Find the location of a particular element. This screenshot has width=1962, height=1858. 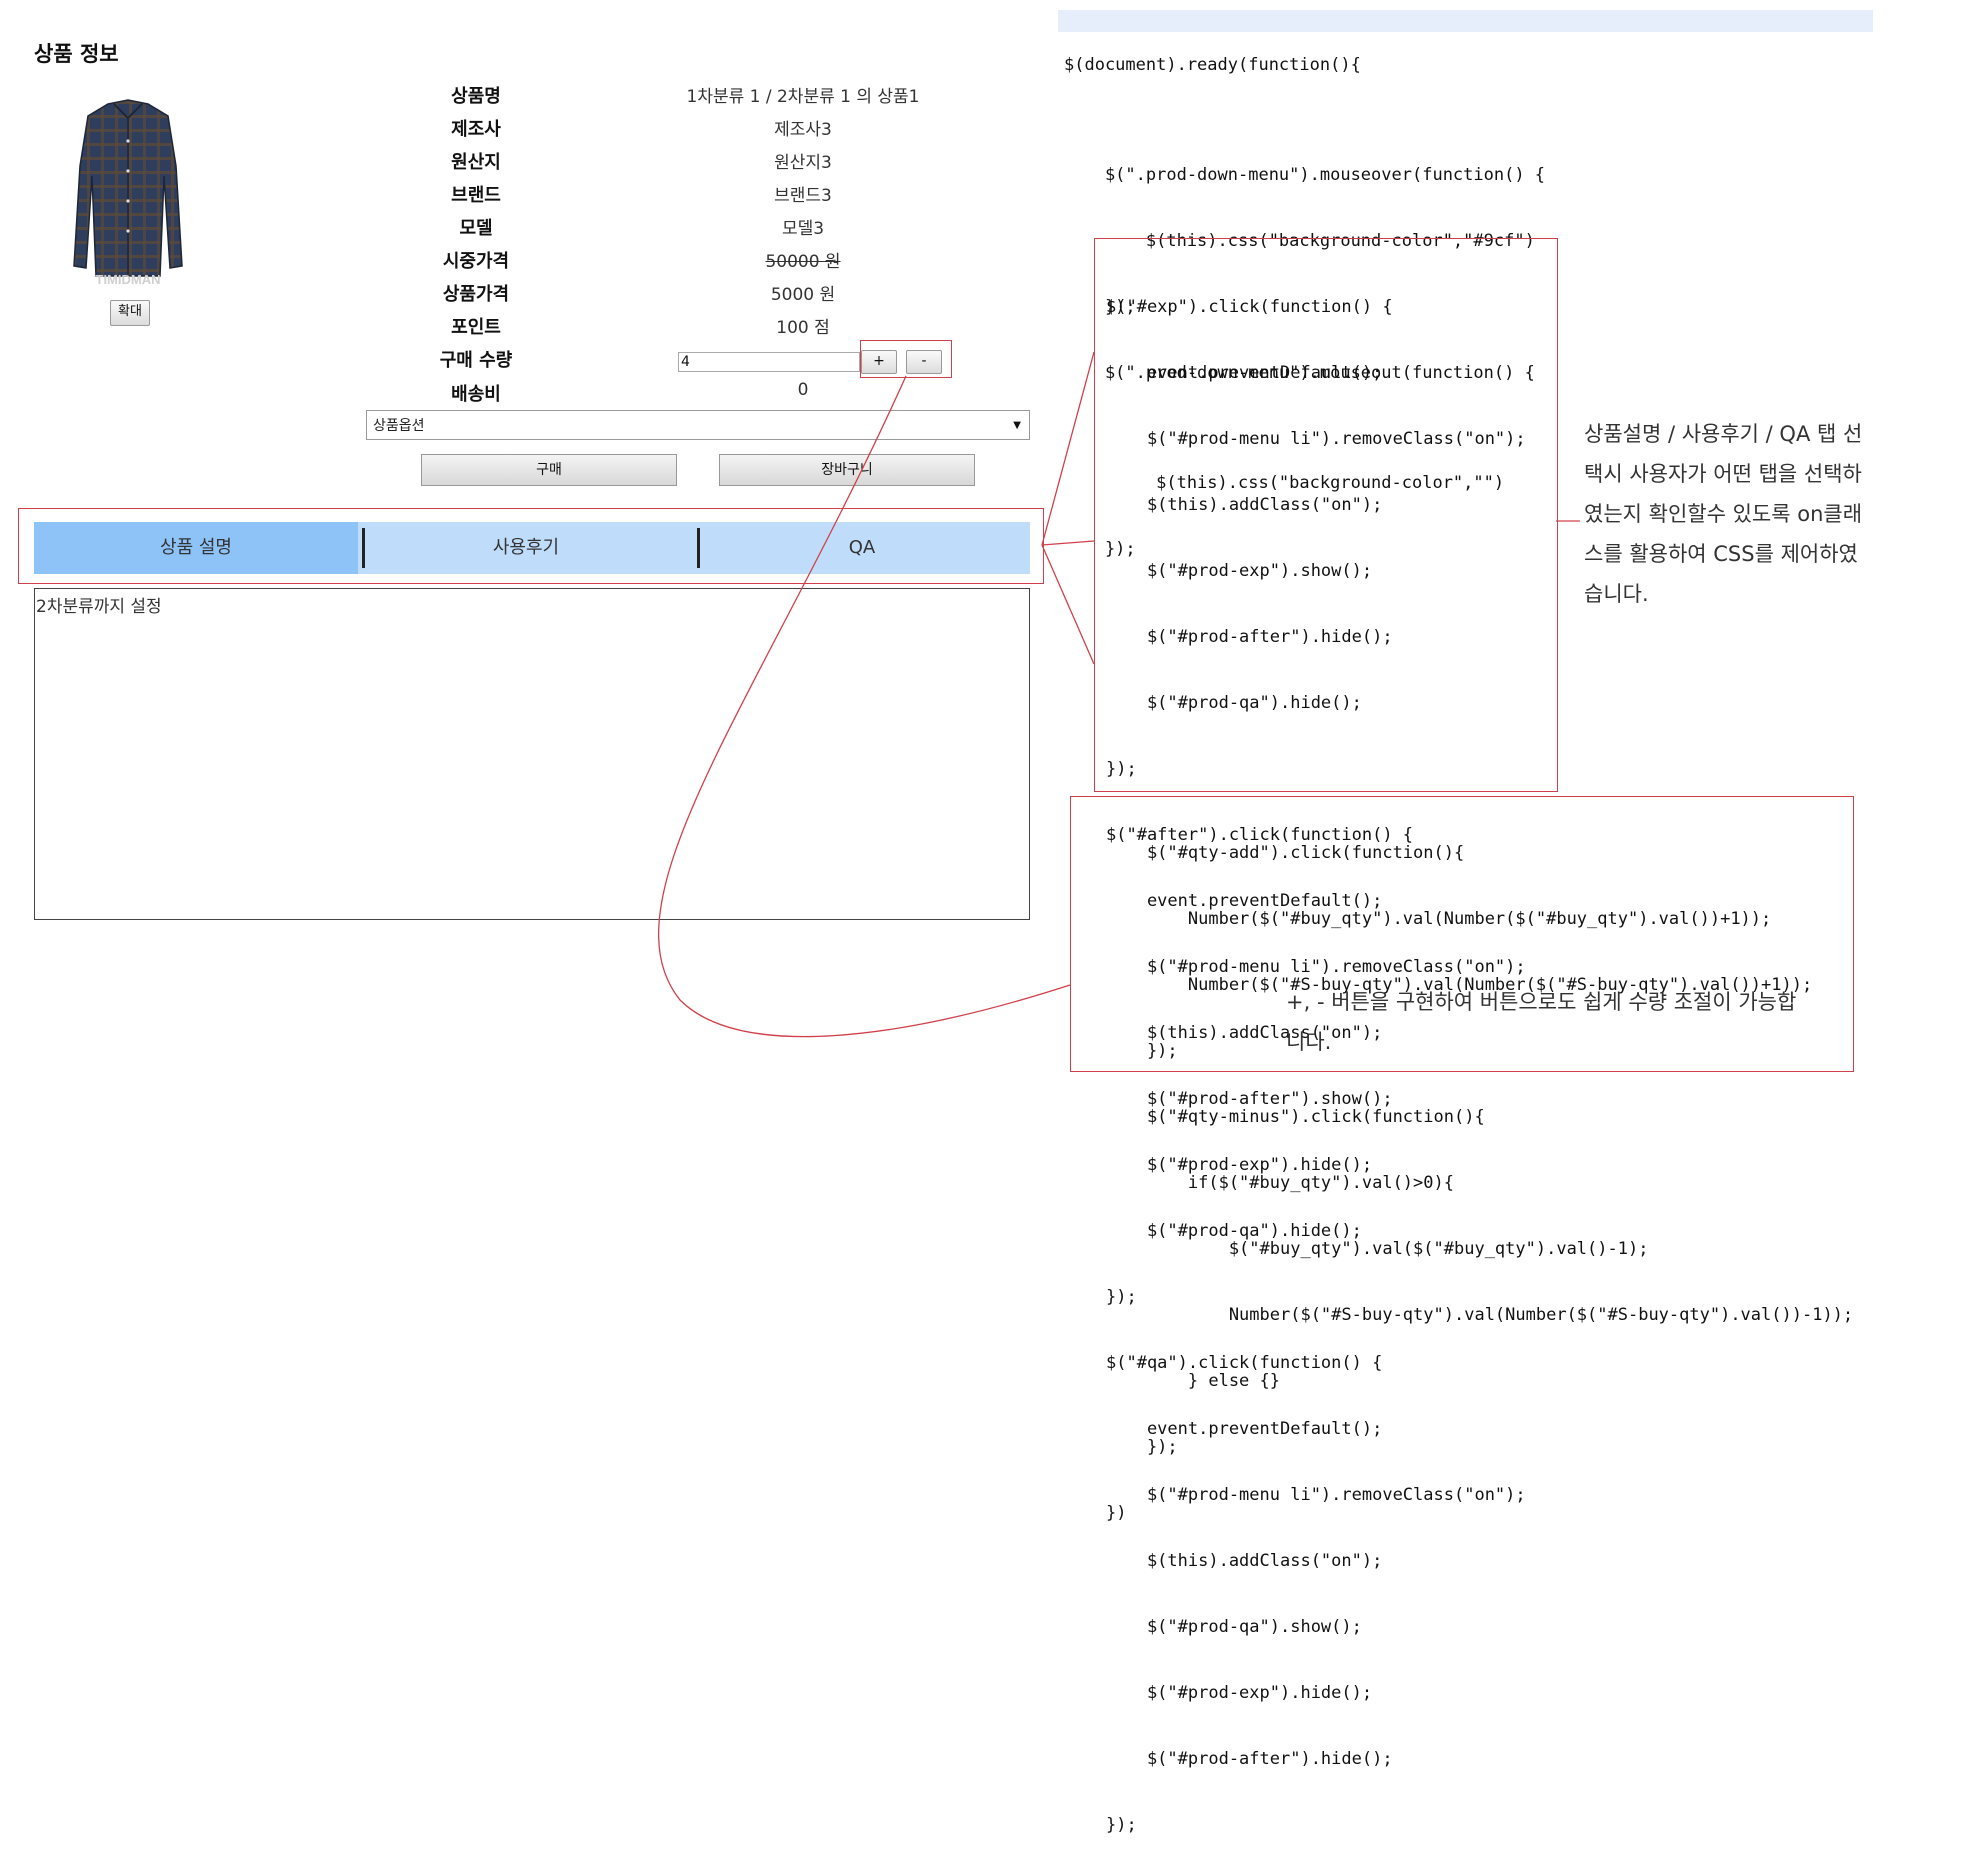

code-line: $("#prod-exp").hide(); is located at coordinates (1239, 1693).